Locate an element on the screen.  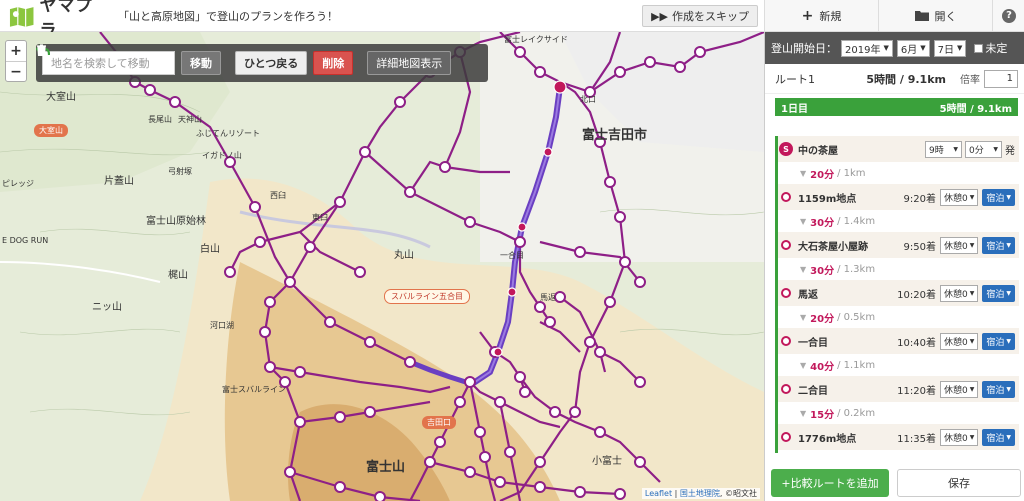
arrival-time: 9:20着 is located at coordinates (919, 199).